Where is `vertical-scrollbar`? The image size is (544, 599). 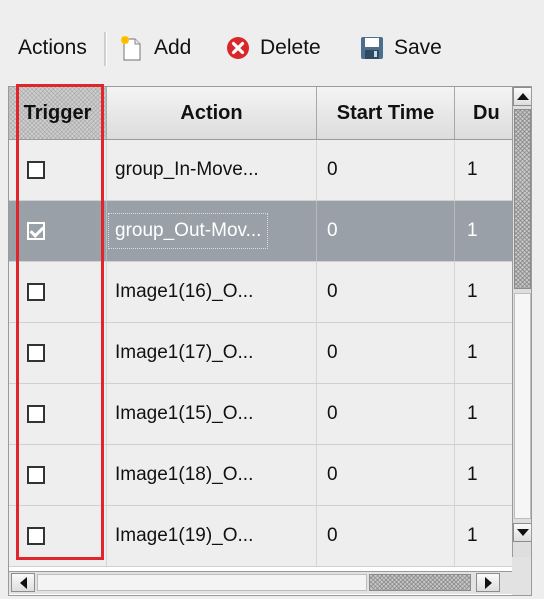 vertical-scrollbar is located at coordinates (521, 322).